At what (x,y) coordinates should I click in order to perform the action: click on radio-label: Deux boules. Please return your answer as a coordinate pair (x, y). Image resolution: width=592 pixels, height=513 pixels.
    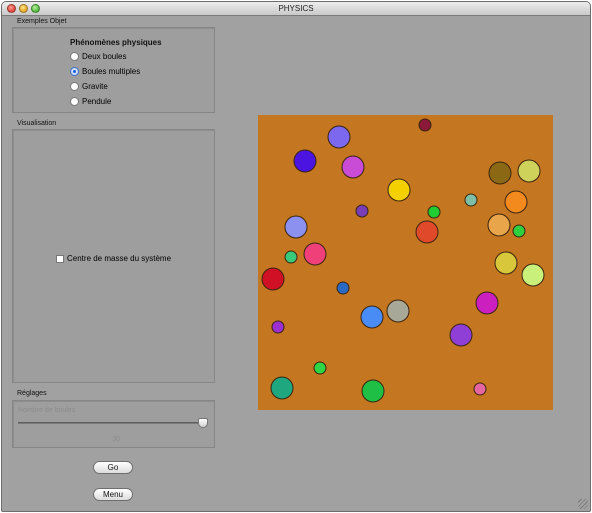
    Looking at the image, I should click on (104, 56).